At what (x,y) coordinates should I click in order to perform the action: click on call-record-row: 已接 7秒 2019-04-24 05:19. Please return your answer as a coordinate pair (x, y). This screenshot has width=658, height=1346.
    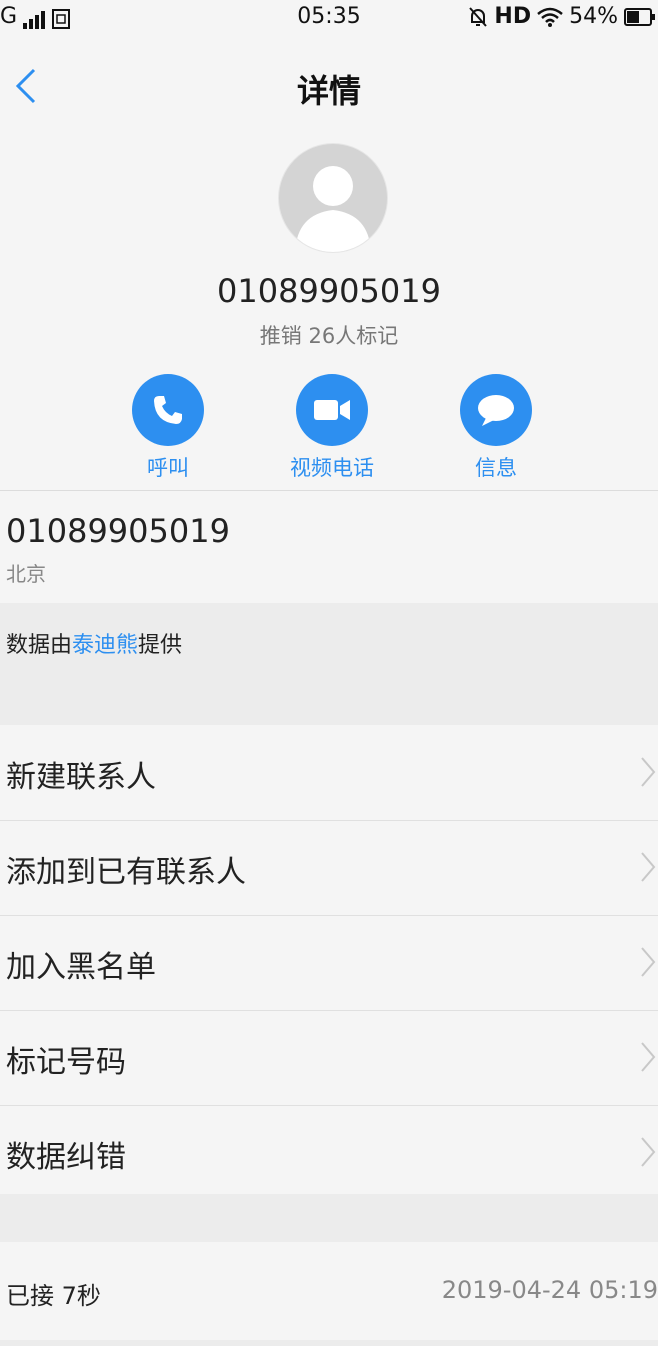
    Looking at the image, I should click on (329, 1291).